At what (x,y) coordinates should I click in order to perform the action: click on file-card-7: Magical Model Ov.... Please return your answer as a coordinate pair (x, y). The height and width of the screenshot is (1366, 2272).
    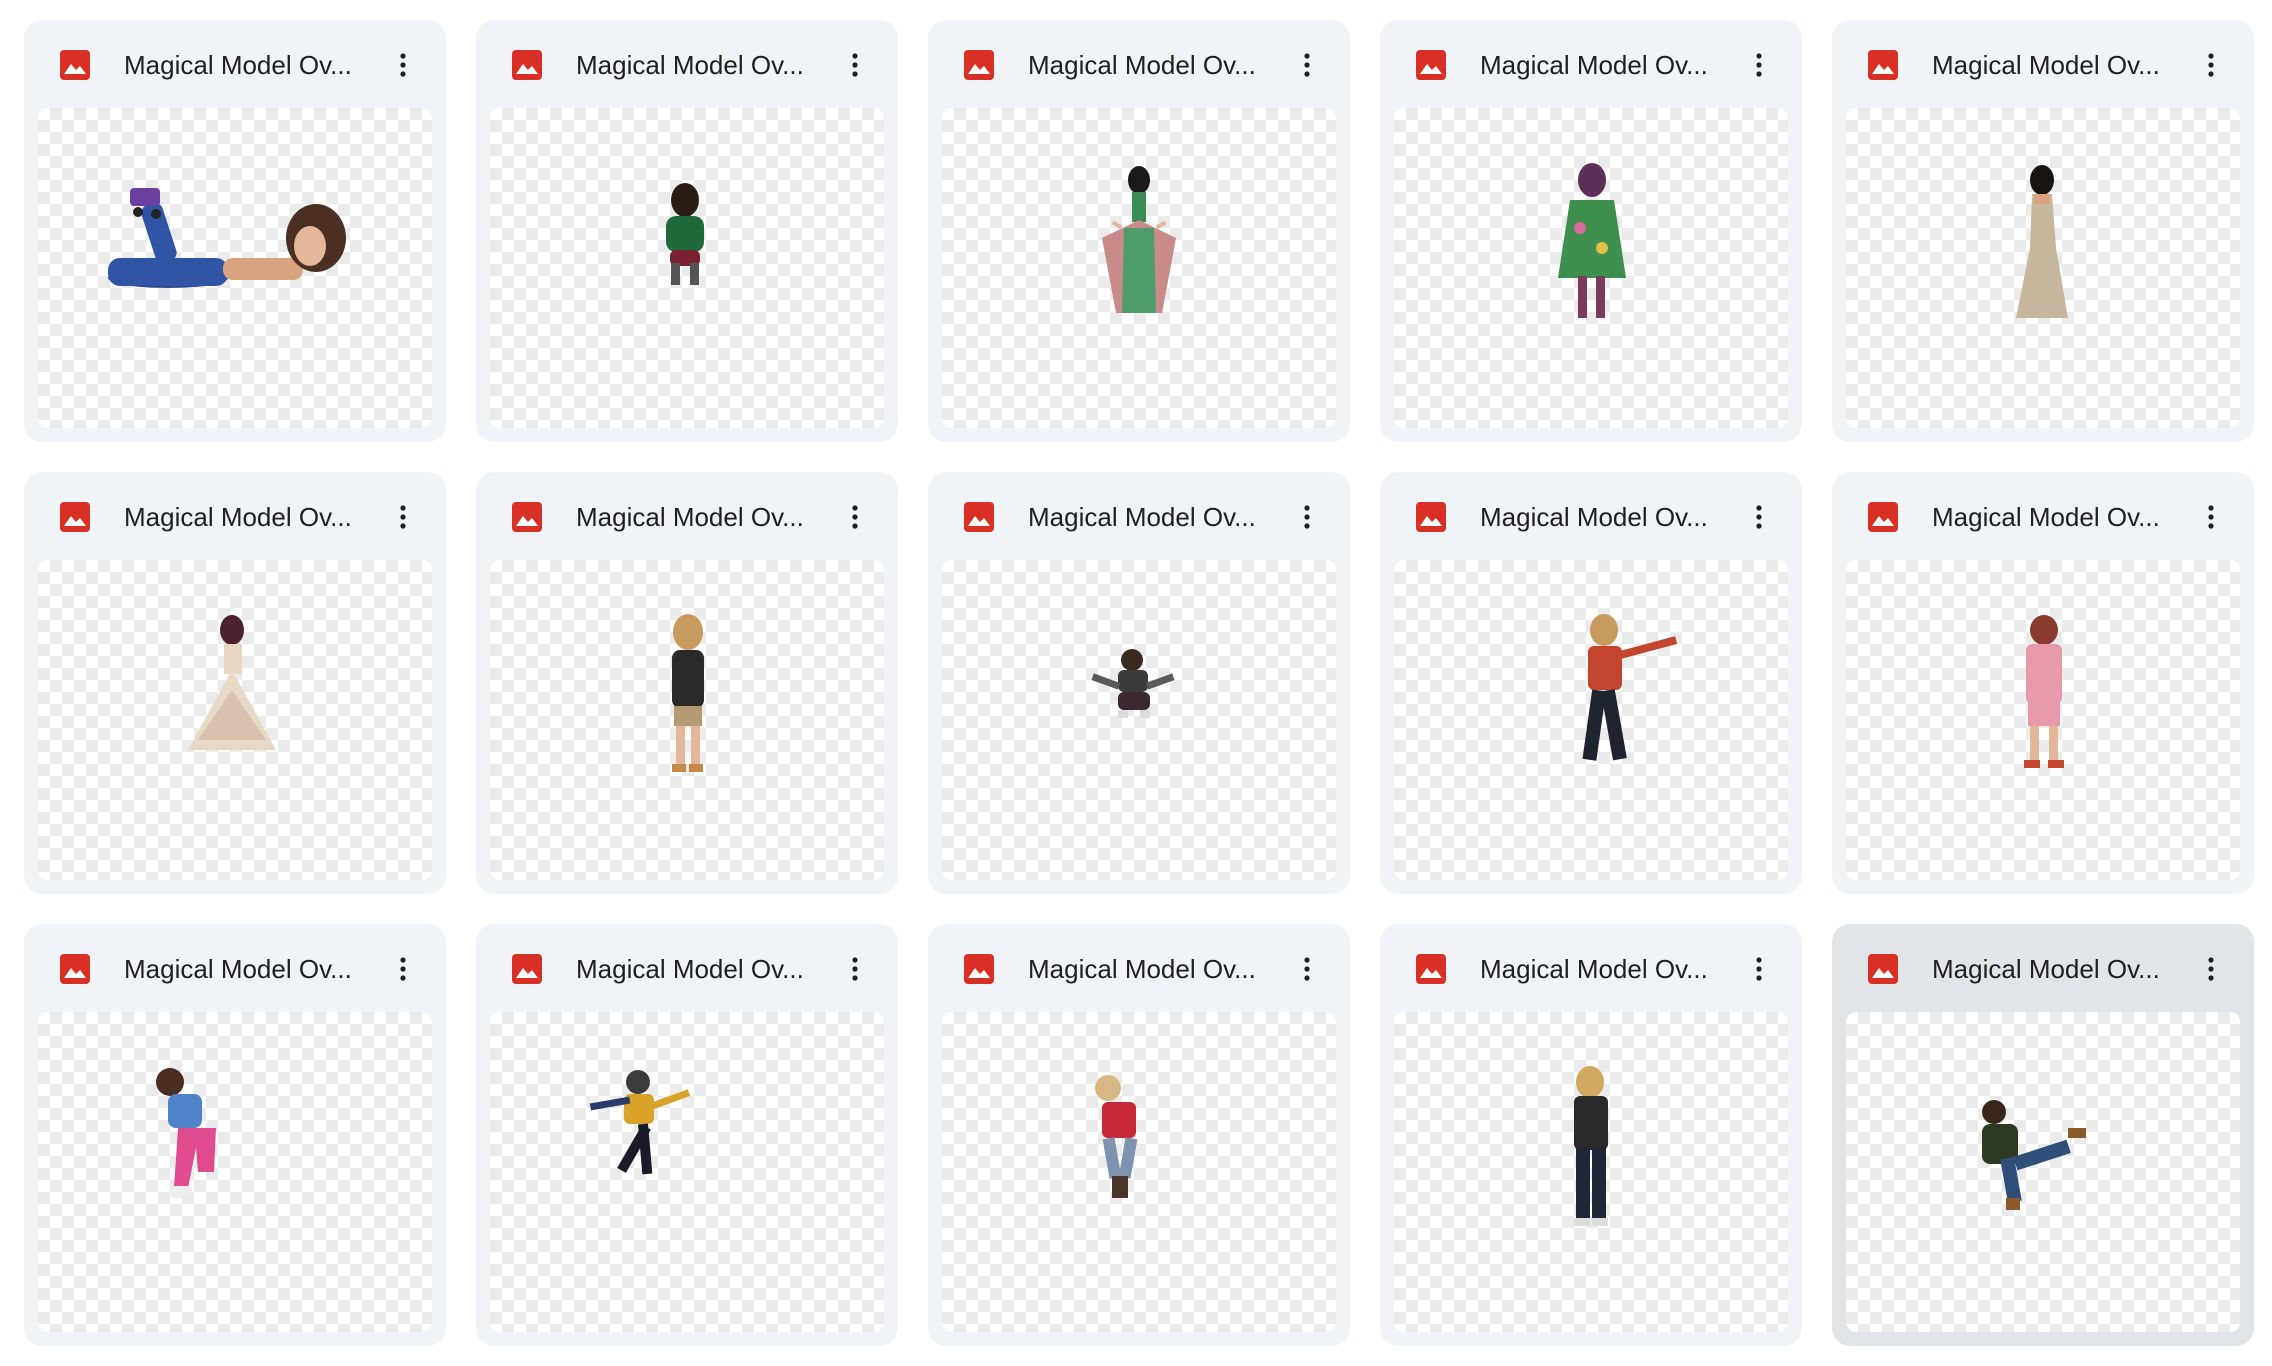
    Looking at the image, I should click on (687, 683).